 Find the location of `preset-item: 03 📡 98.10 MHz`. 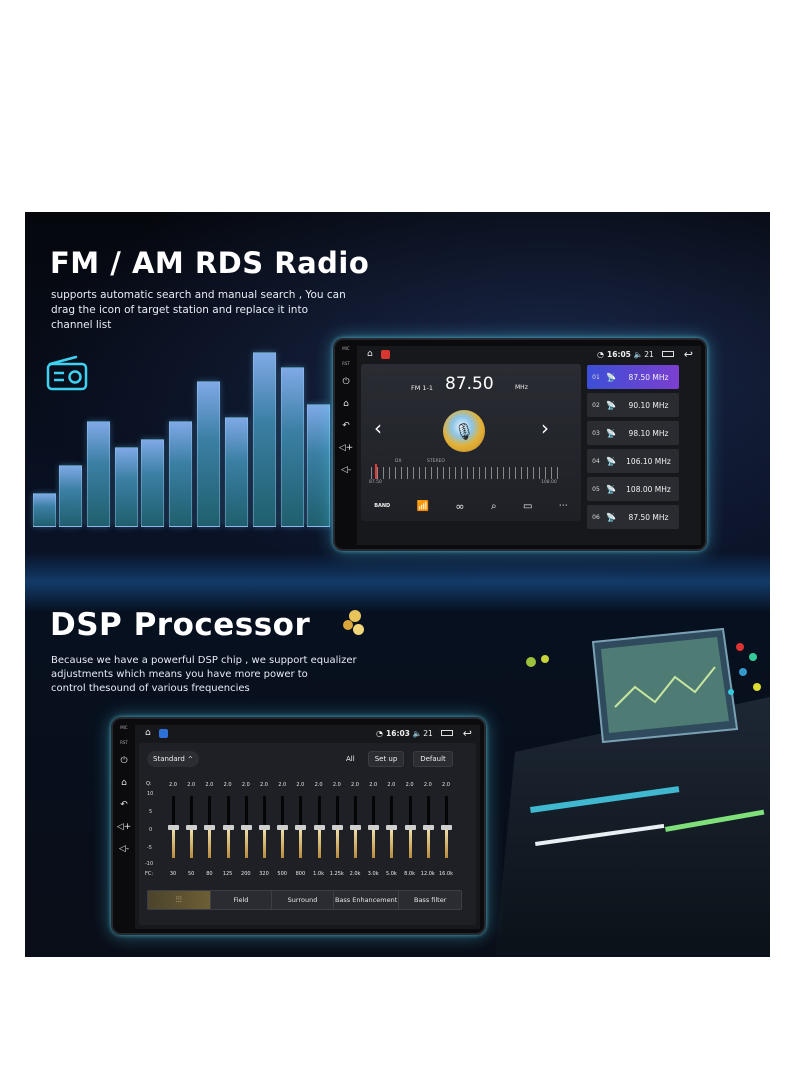

preset-item: 03 📡 98.10 MHz is located at coordinates (633, 433).